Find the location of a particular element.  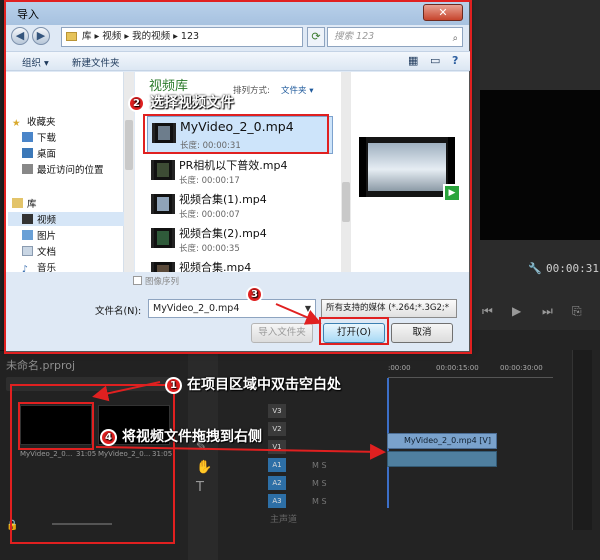

arrow-step3 is located at coordinates (298, 314).